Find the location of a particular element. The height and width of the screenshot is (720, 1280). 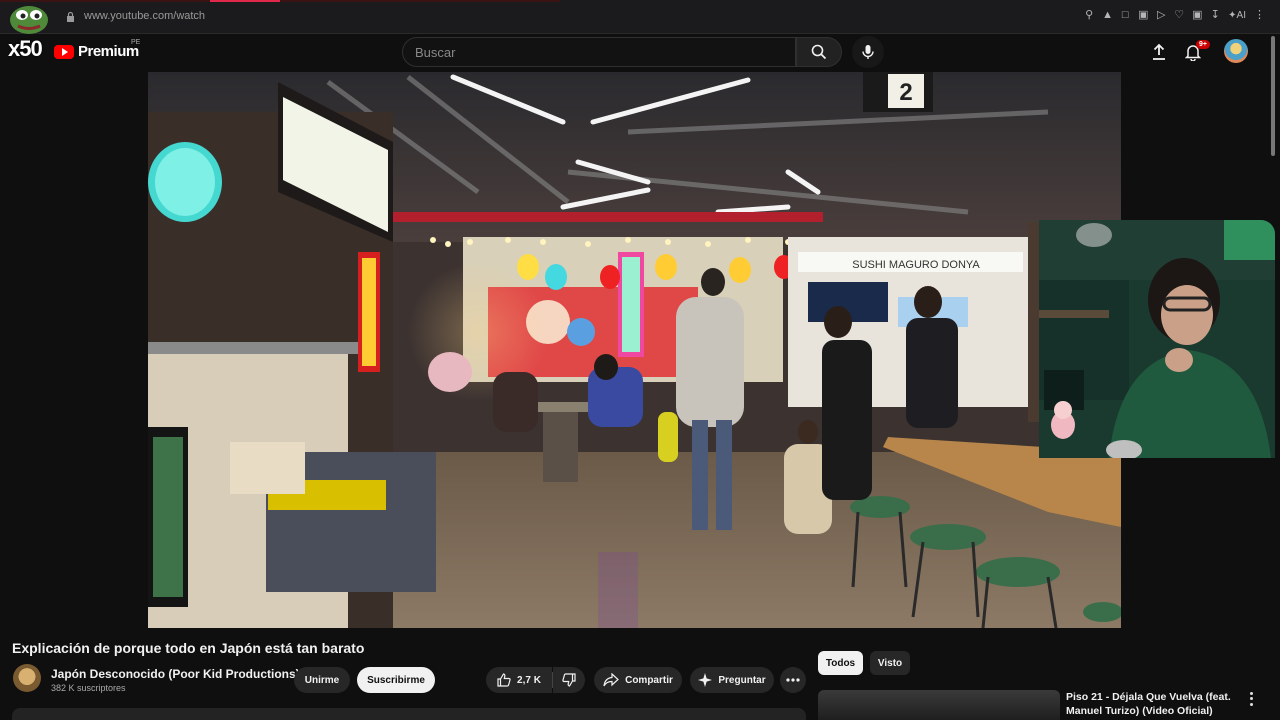

like-count: 2,7 K is located at coordinates (529, 680).